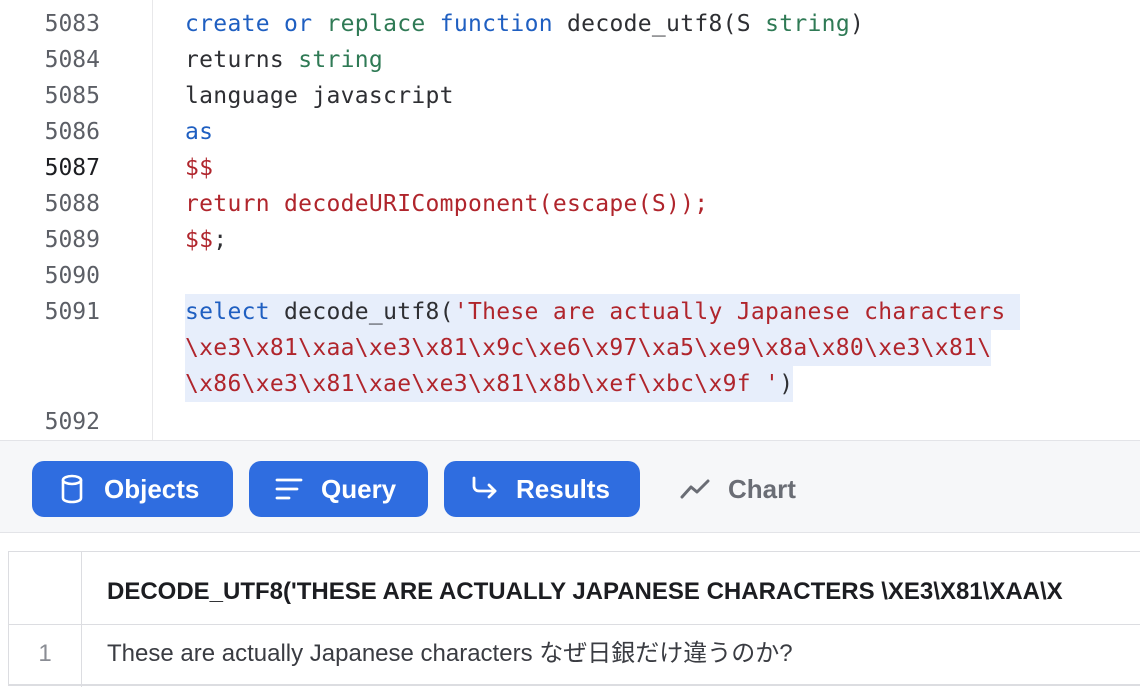 This screenshot has width=1140, height=687. I want to click on return-arrow-icon, so click(484, 489).